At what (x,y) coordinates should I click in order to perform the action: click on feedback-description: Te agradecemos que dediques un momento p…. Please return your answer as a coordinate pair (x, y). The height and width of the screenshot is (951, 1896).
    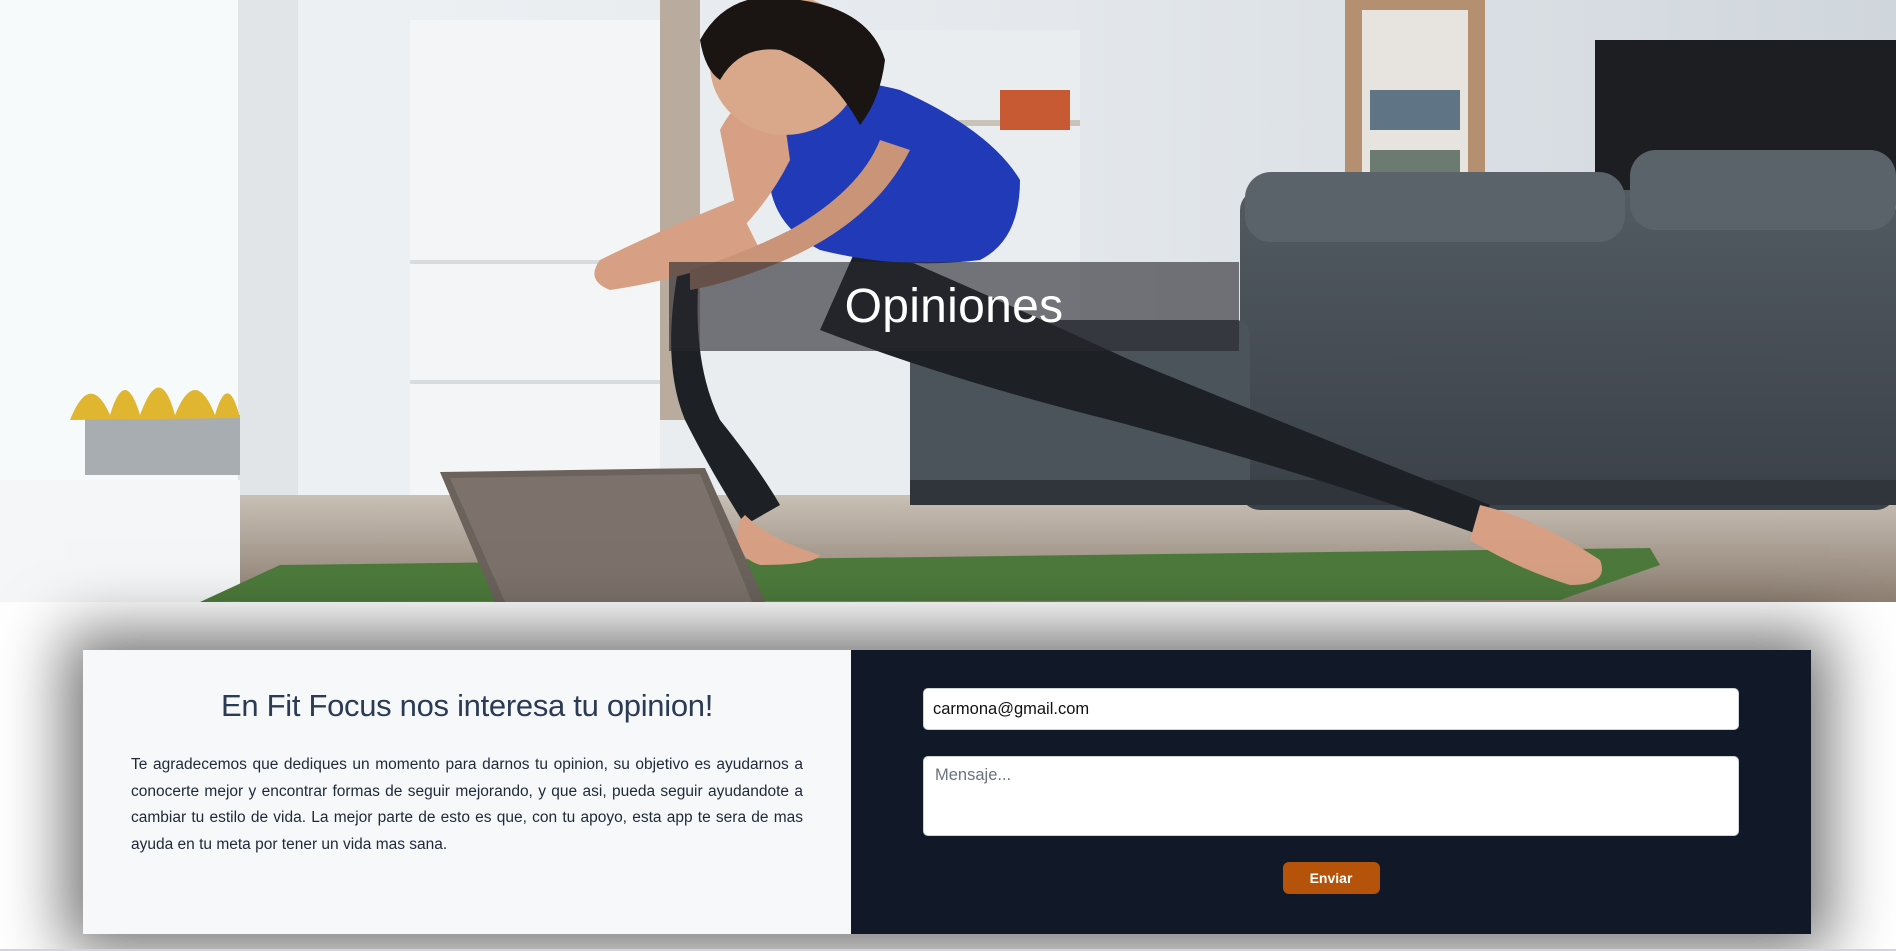
    Looking at the image, I should click on (467, 804).